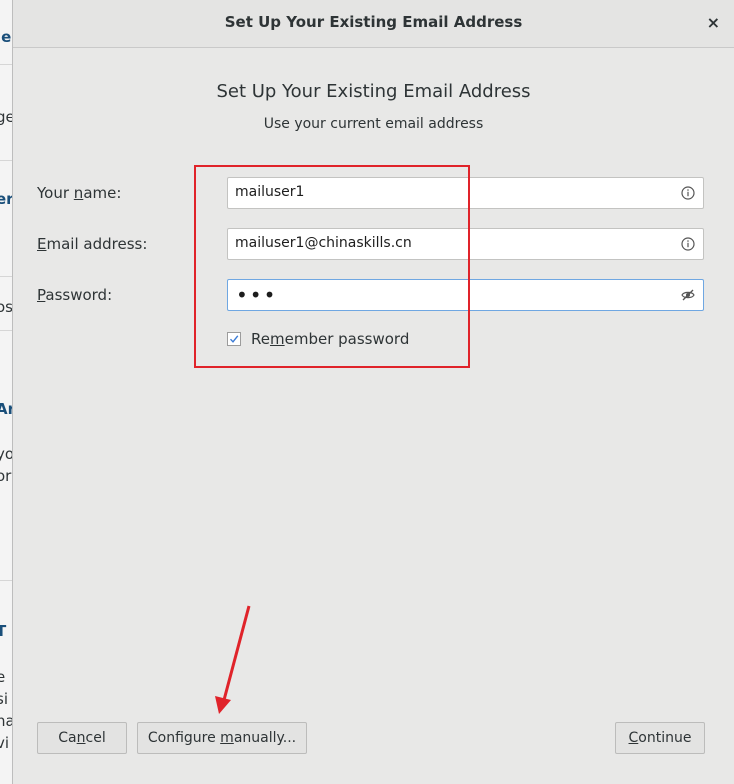 This screenshot has height=784, width=734. What do you see at coordinates (3, 631) in the screenshot?
I see `background-text: T` at bounding box center [3, 631].